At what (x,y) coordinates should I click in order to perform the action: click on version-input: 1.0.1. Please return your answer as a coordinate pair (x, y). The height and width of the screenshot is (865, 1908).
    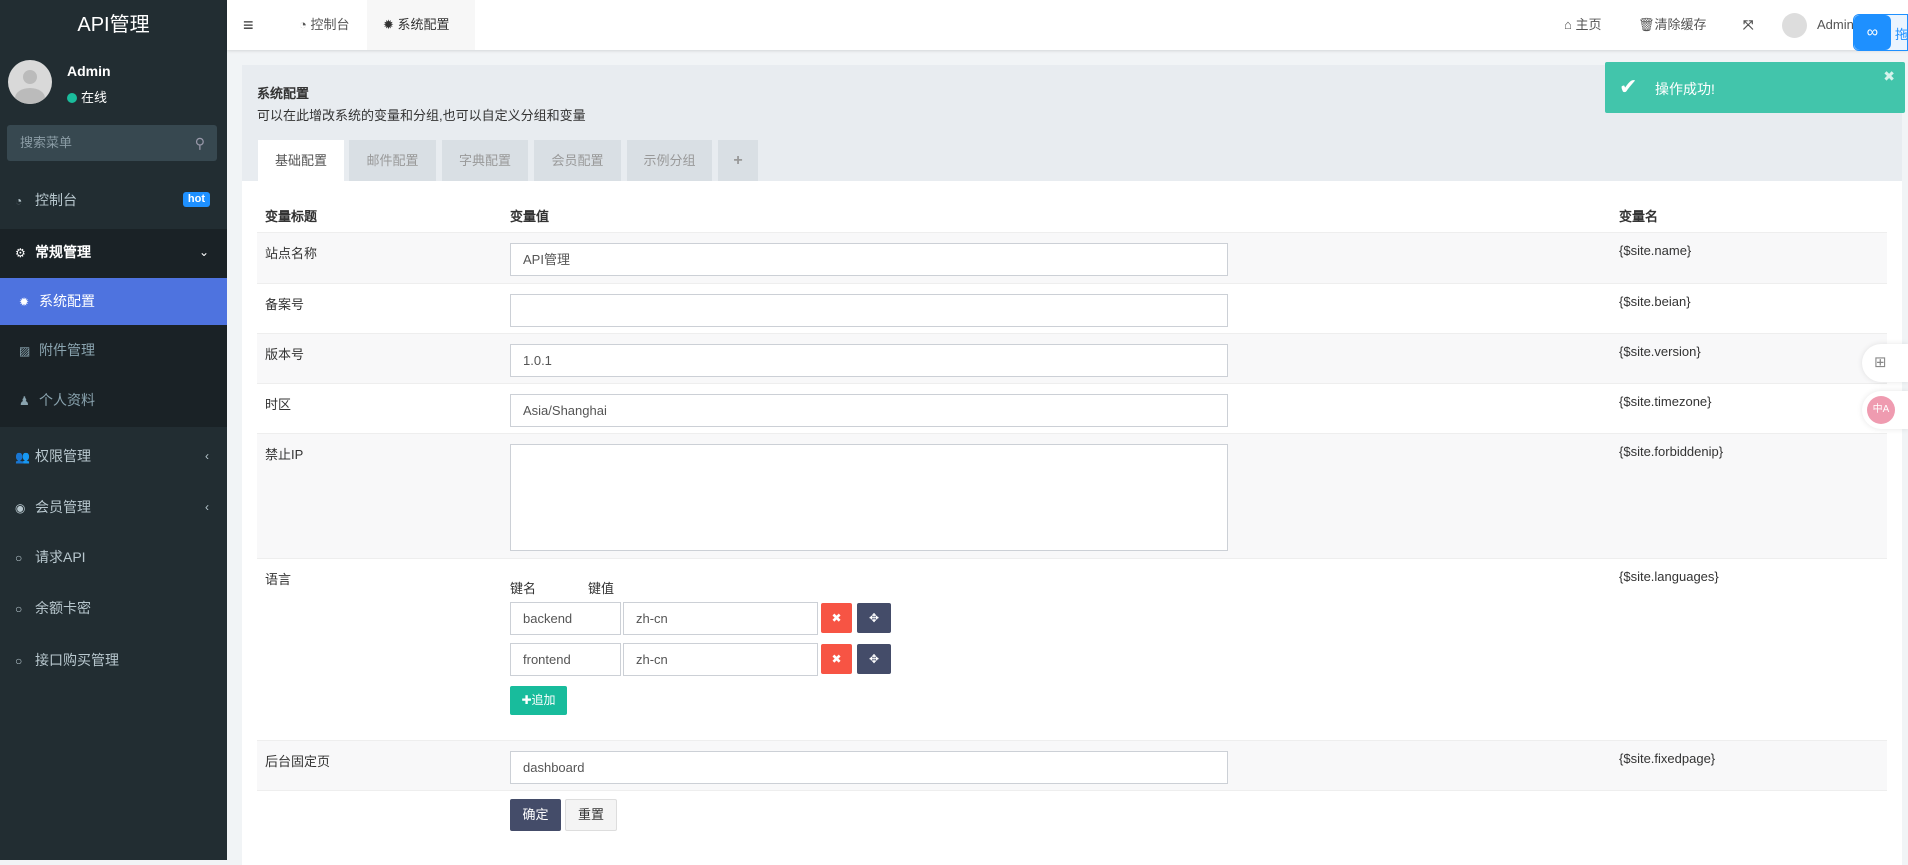
    Looking at the image, I should click on (869, 360).